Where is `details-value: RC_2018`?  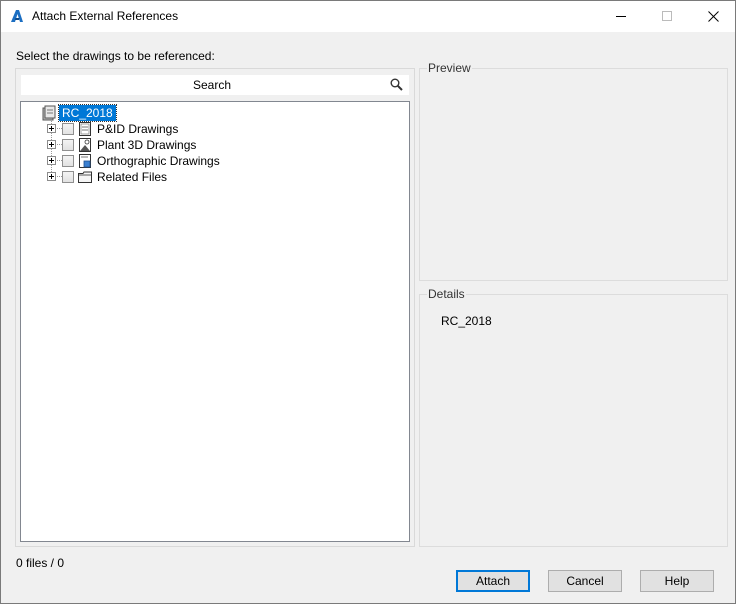
details-value: RC_2018 is located at coordinates (466, 321).